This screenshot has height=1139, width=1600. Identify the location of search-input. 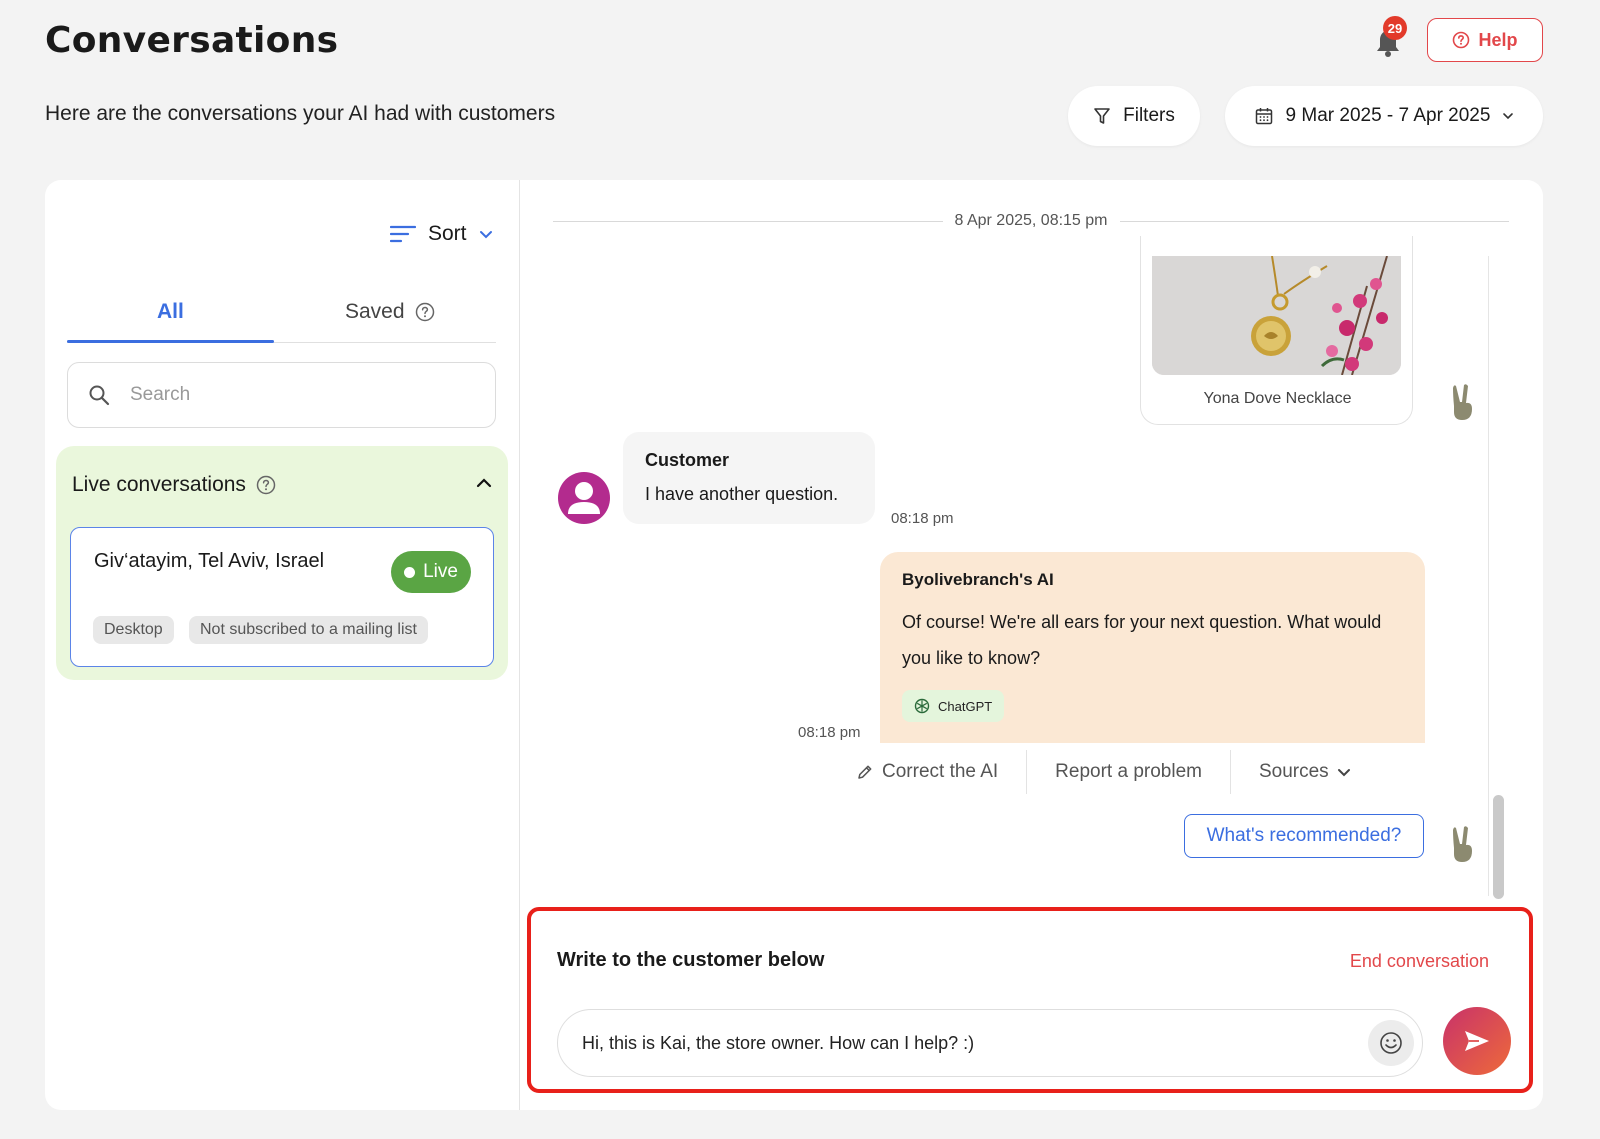
(300, 395).